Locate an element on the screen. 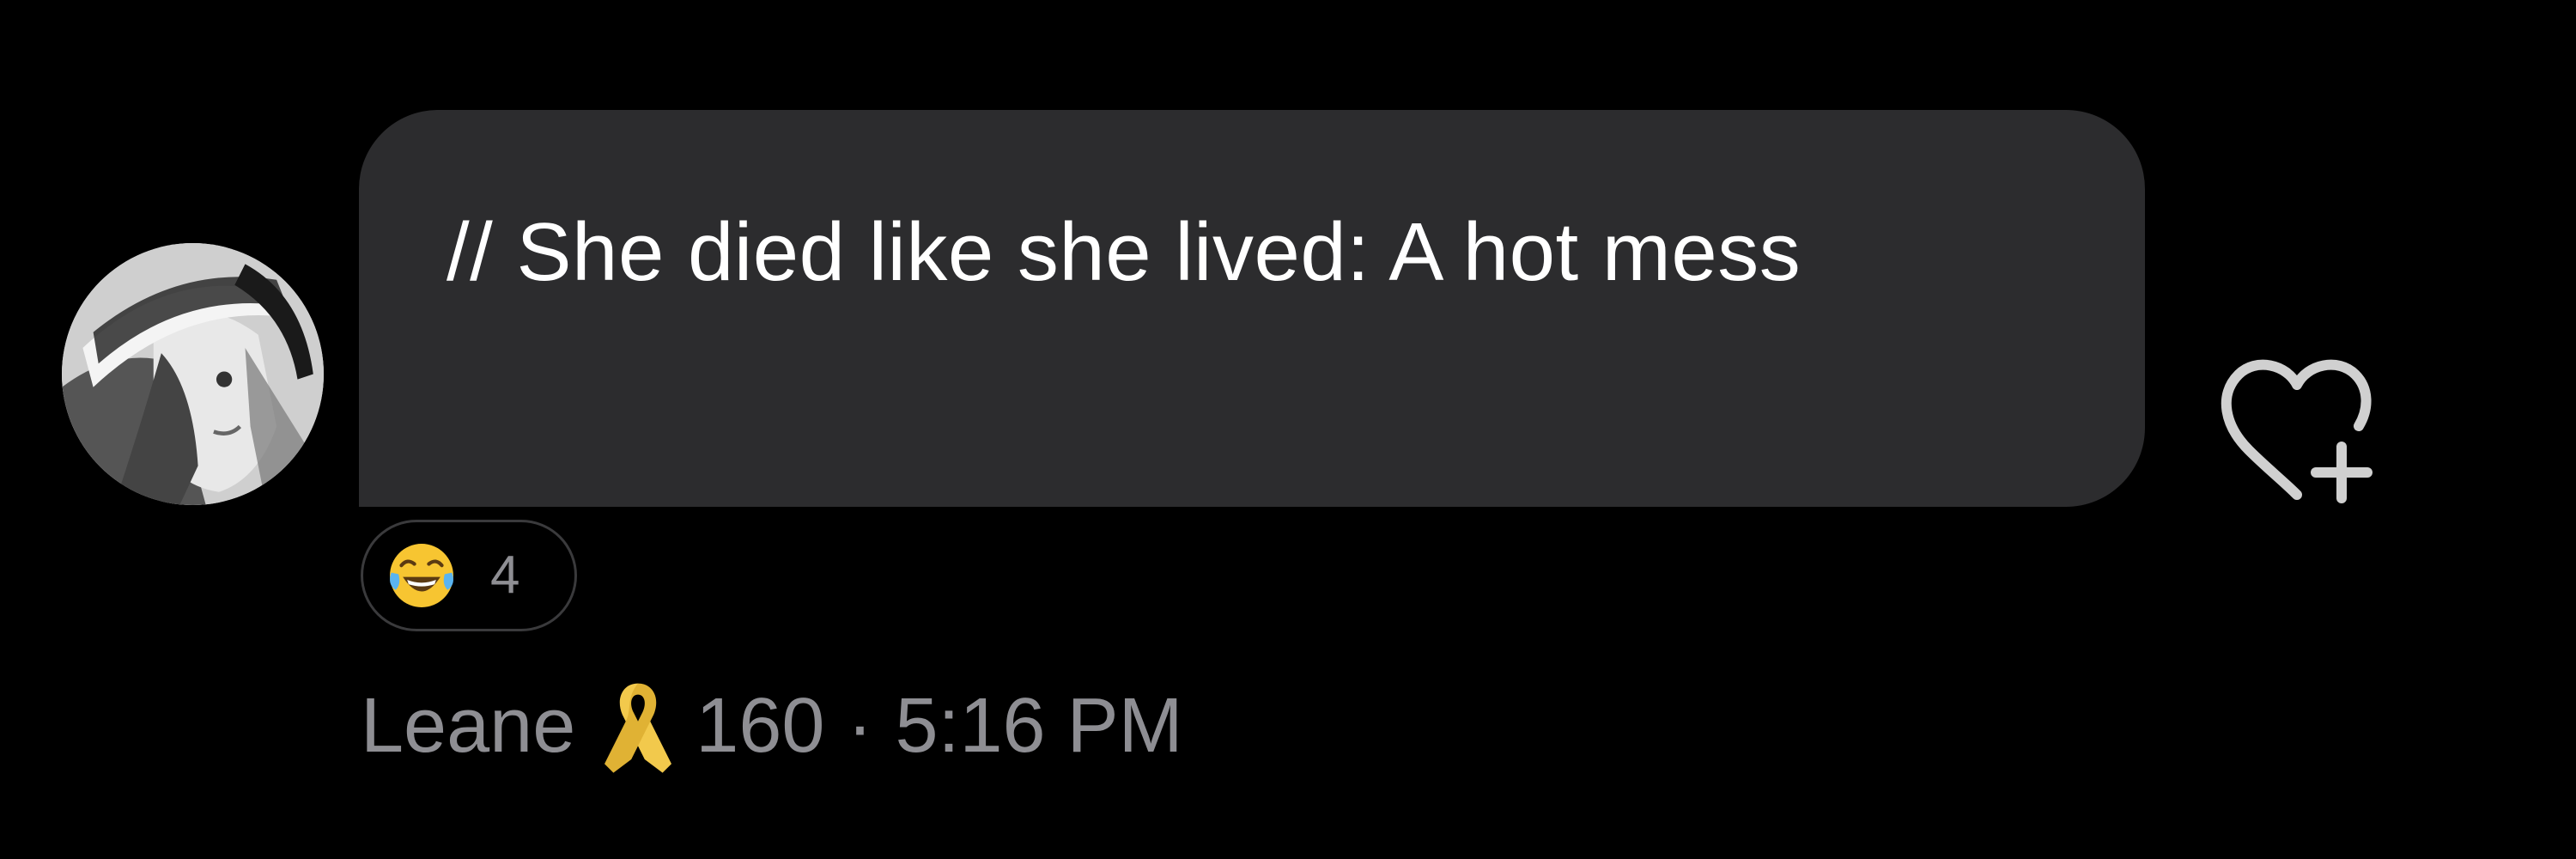 The height and width of the screenshot is (859, 2576). avatar-image is located at coordinates (193, 374).